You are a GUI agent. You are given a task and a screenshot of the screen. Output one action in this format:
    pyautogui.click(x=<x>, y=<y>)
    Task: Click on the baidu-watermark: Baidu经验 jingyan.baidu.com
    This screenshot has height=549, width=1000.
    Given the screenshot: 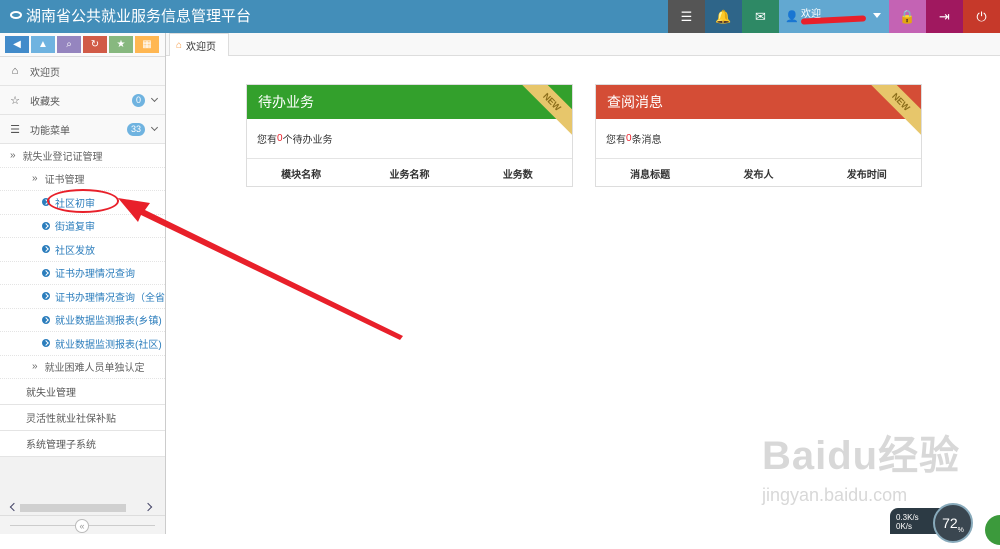 What is the action you would take?
    pyautogui.click(x=861, y=464)
    